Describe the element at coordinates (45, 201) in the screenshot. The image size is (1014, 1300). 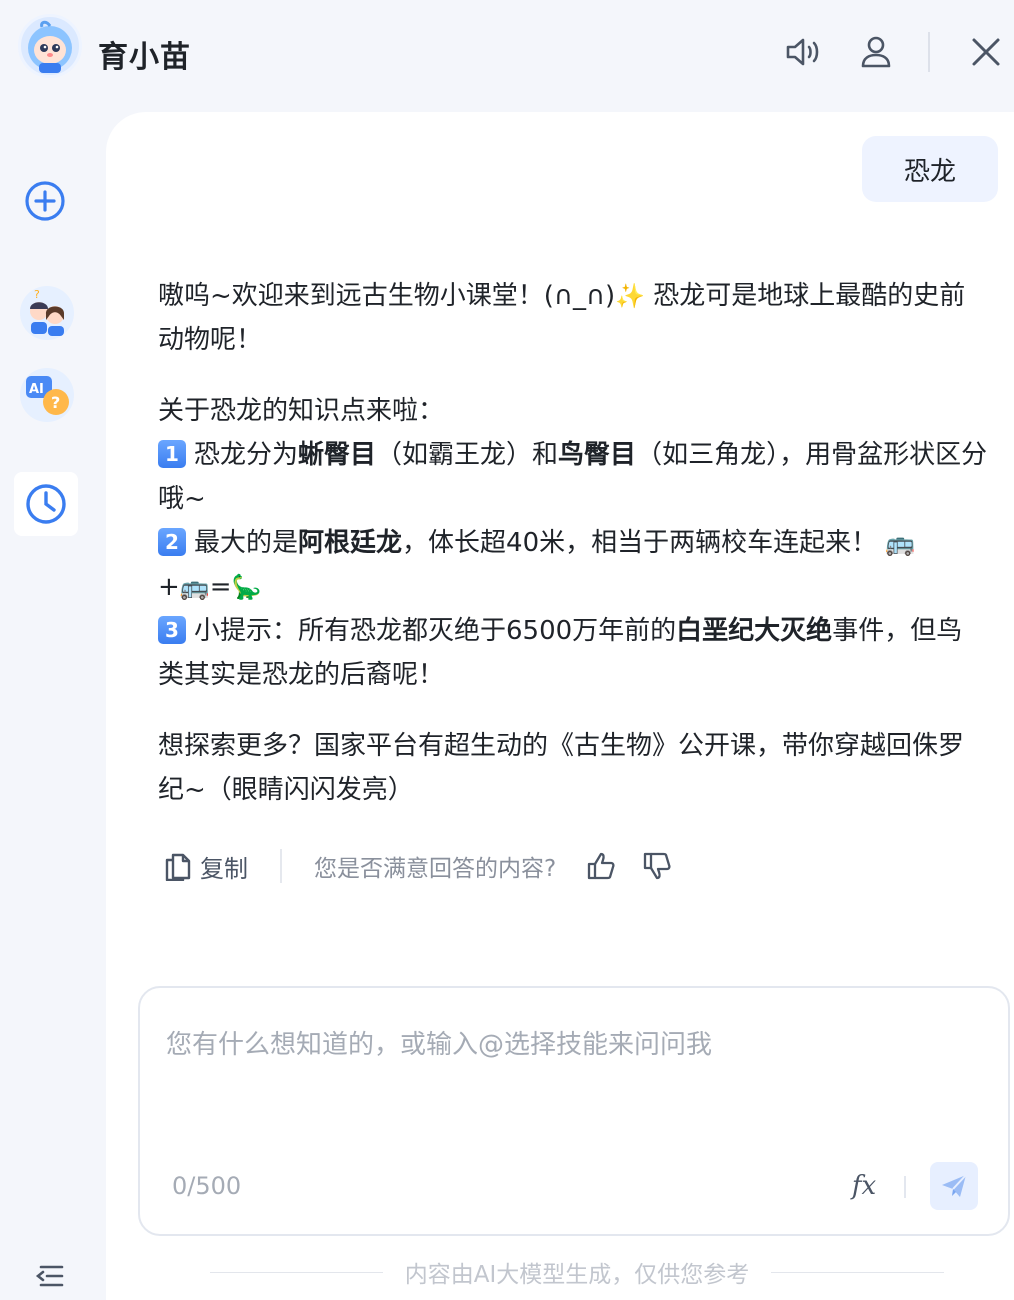
I see `new-chat-icon` at that location.